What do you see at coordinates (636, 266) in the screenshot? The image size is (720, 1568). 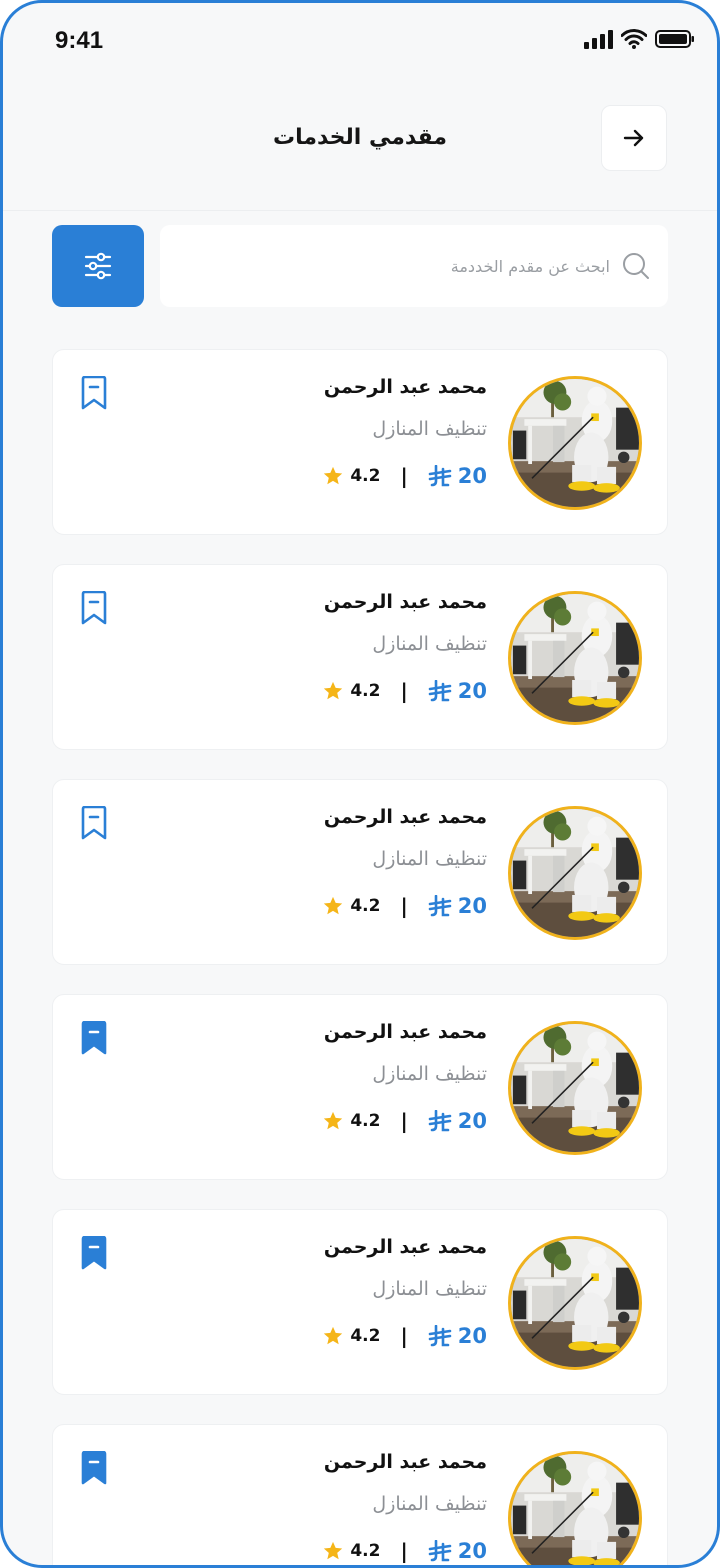 I see `search-icon` at bounding box center [636, 266].